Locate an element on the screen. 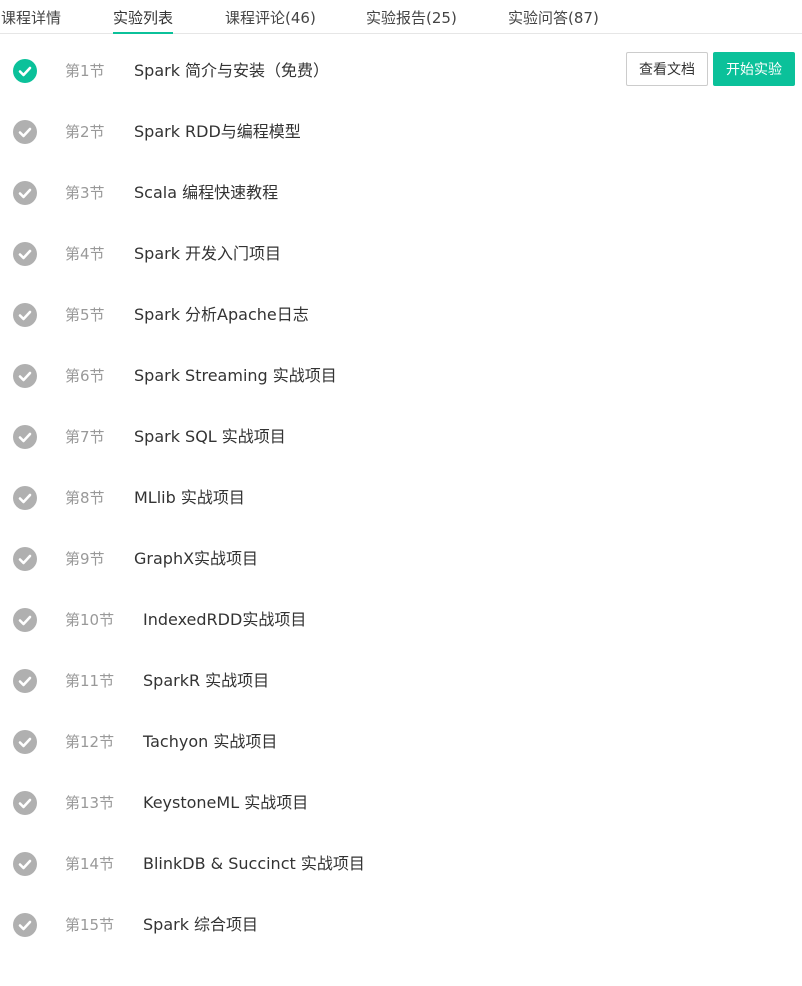 The width and height of the screenshot is (802, 986). section-number: 第3节 is located at coordinates (85, 193).